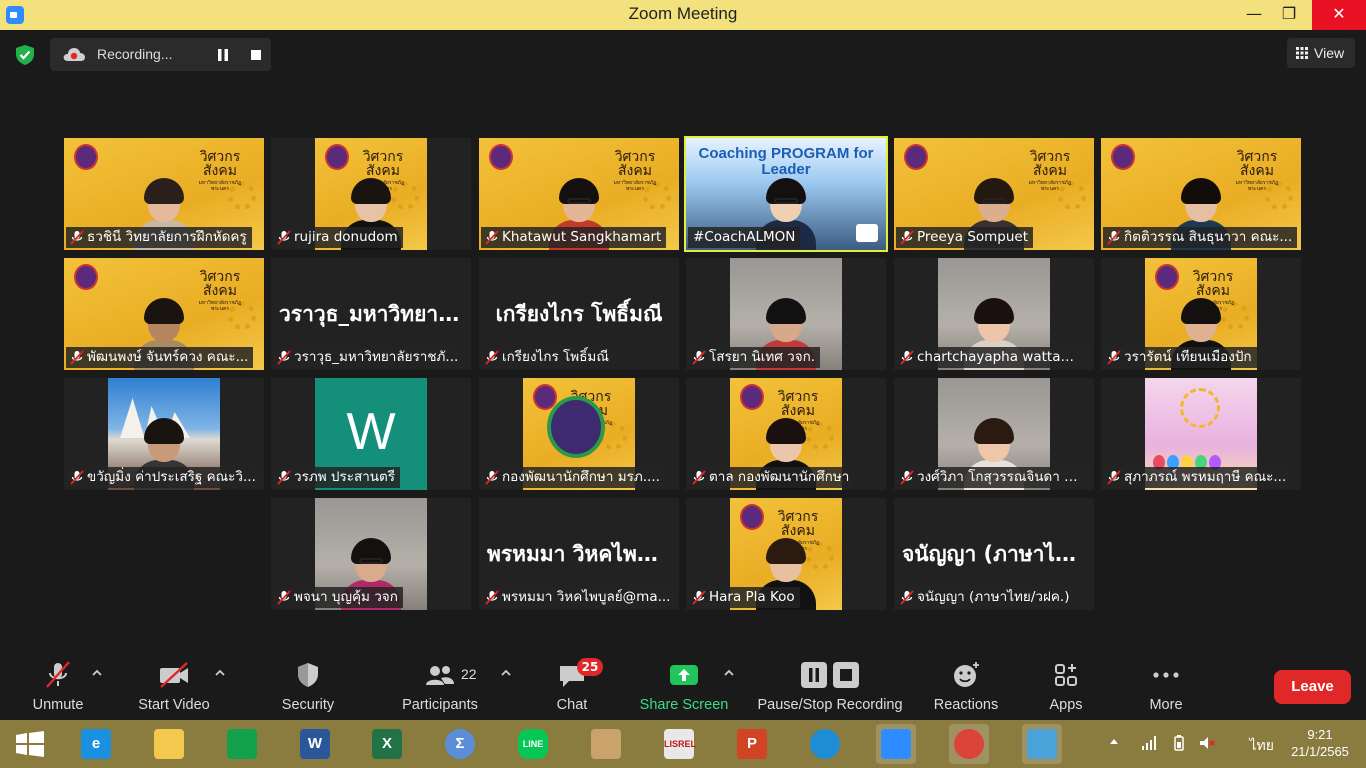 This screenshot has height=768, width=1366. Describe the element at coordinates (1312, 687) in the screenshot. I see `leave-button: Leave` at that location.